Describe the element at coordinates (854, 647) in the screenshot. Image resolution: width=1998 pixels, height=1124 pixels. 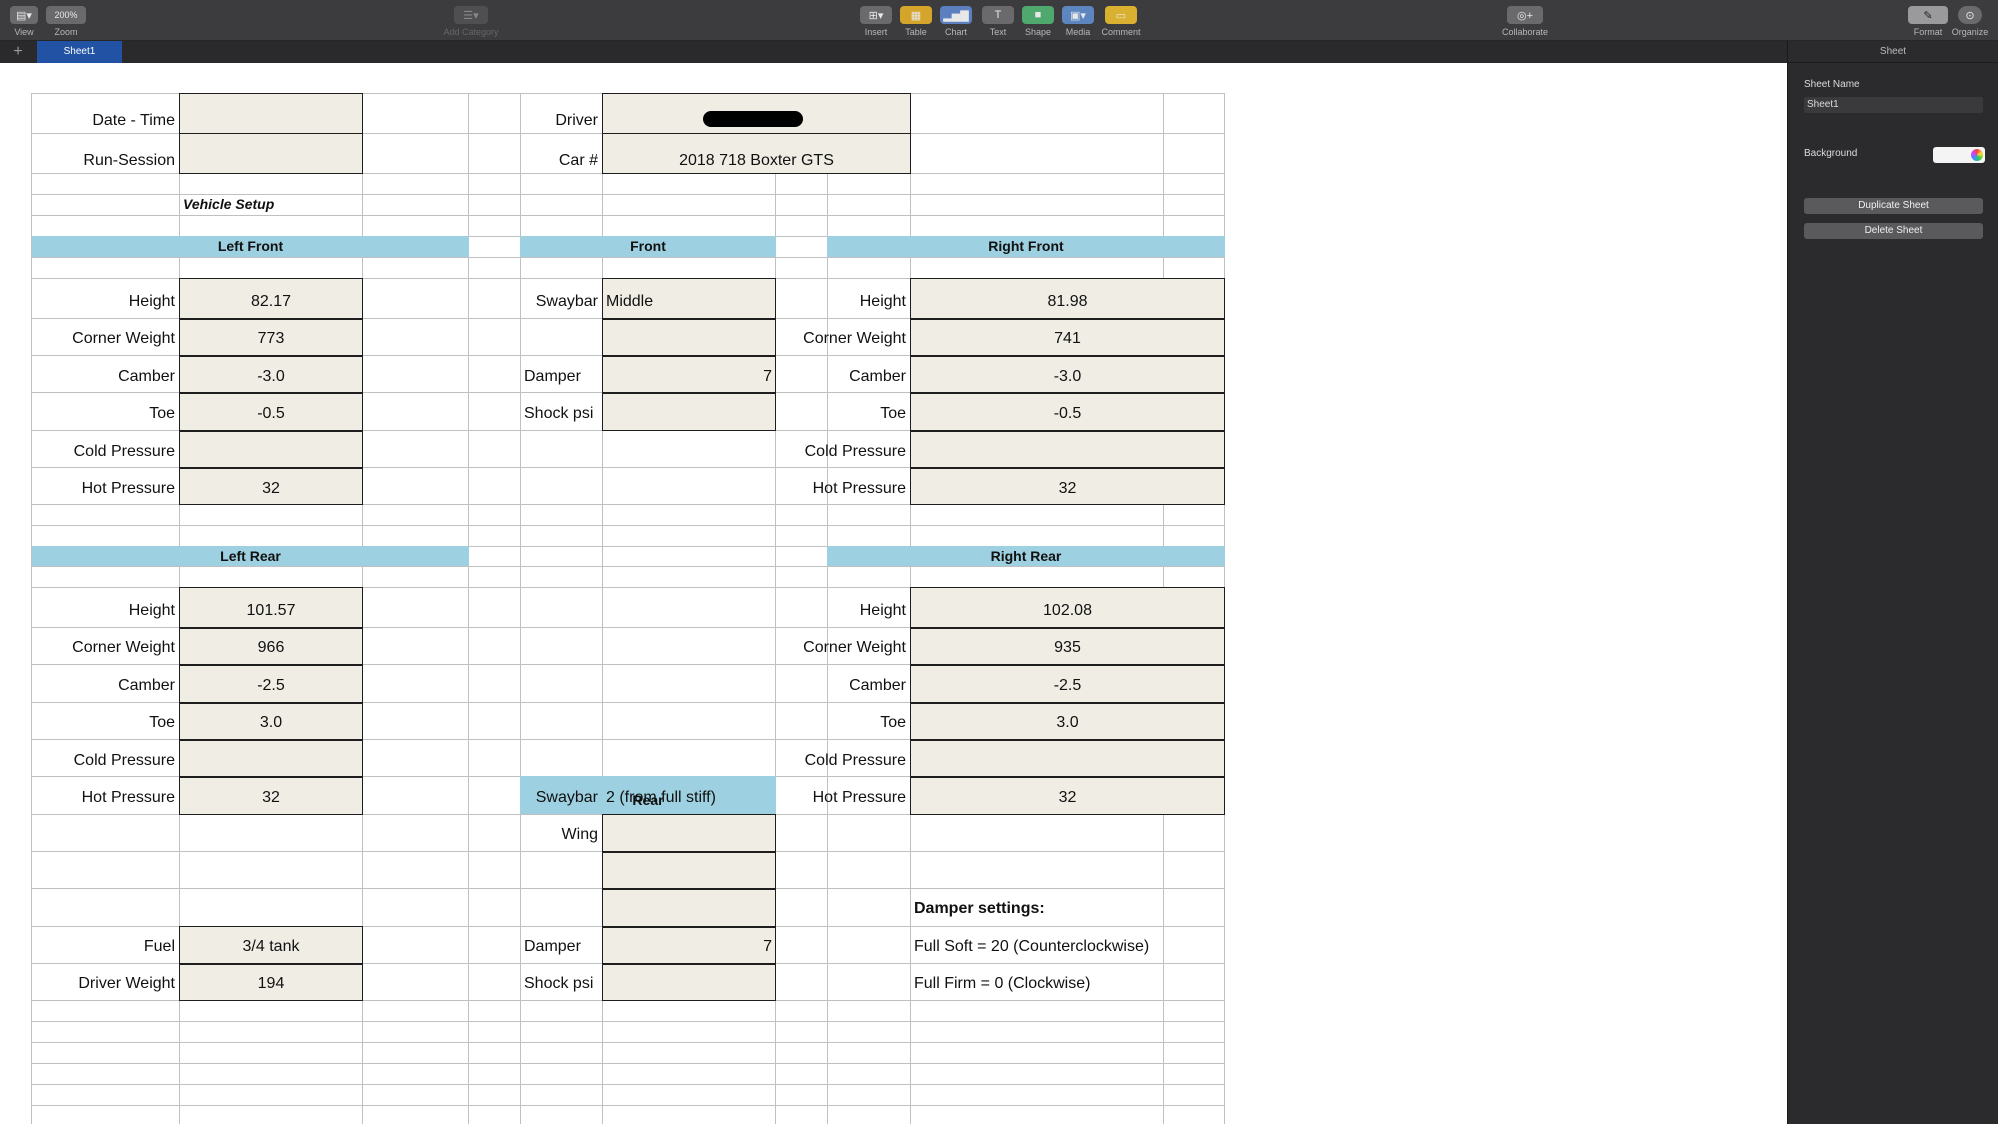
I see `rr-cw-label: Corner Weight` at that location.